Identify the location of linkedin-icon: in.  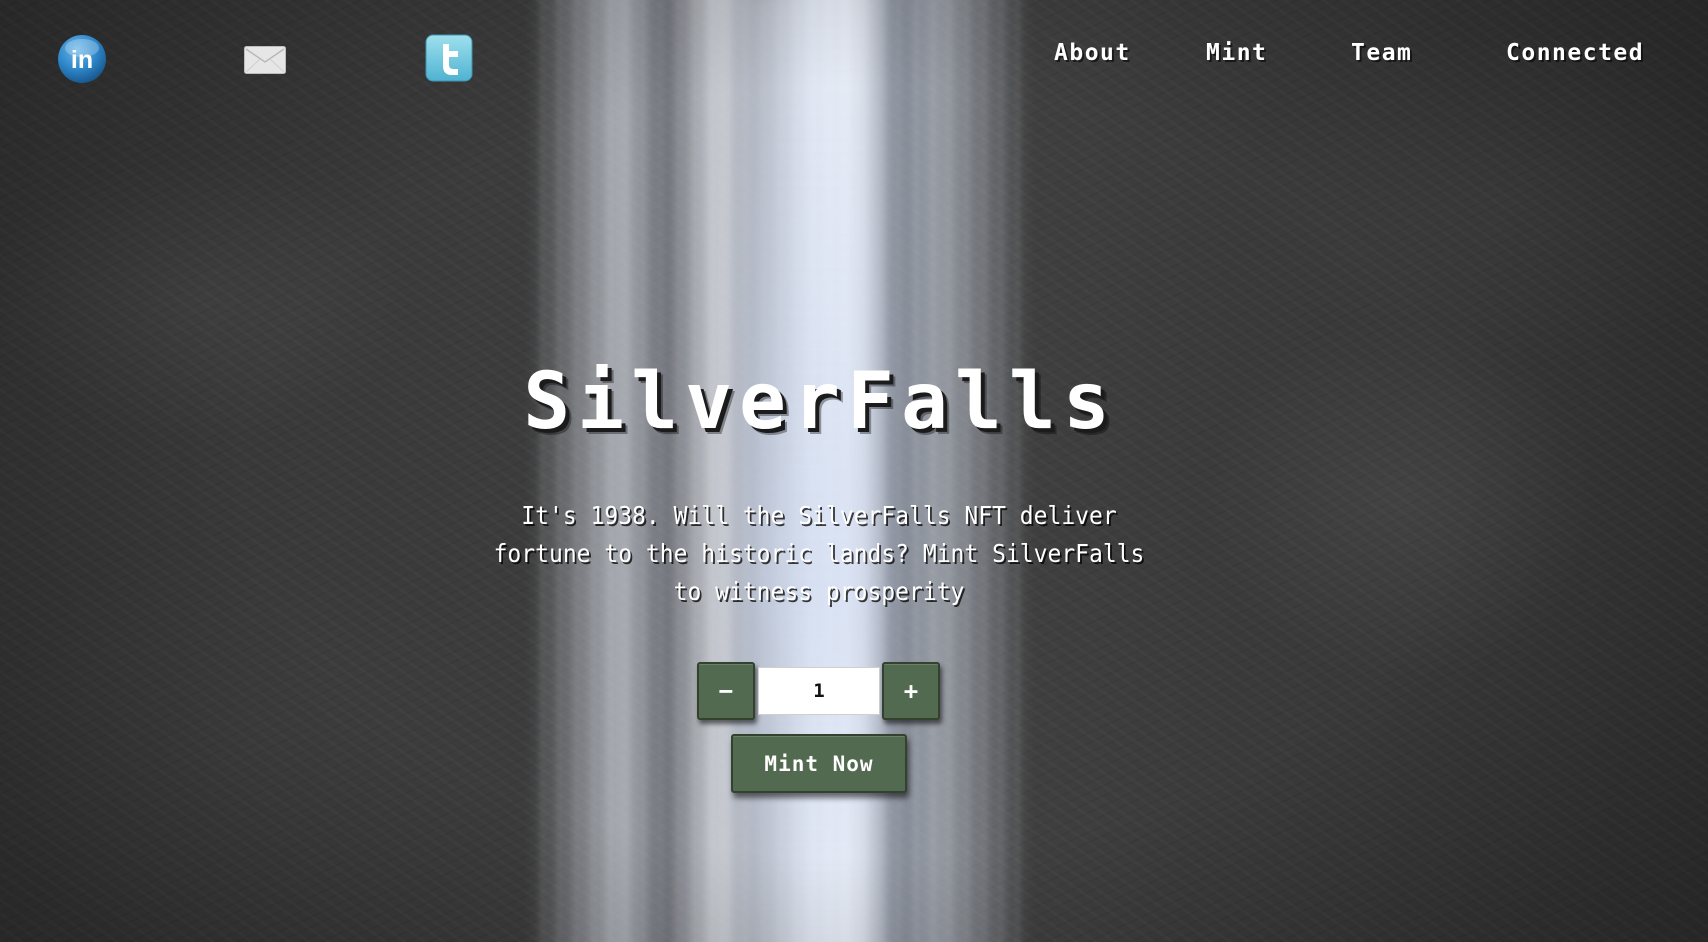
(82, 59).